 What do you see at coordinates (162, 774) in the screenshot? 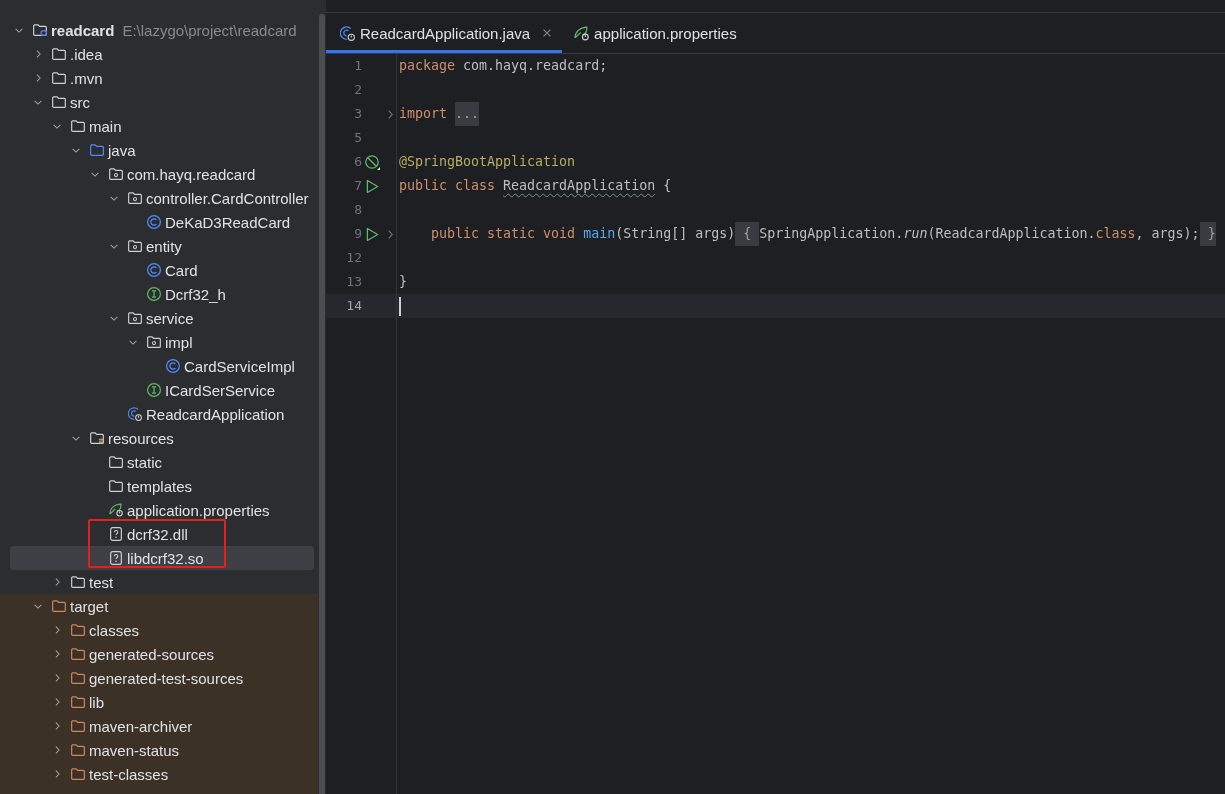
I see `tree-item: test-classes` at bounding box center [162, 774].